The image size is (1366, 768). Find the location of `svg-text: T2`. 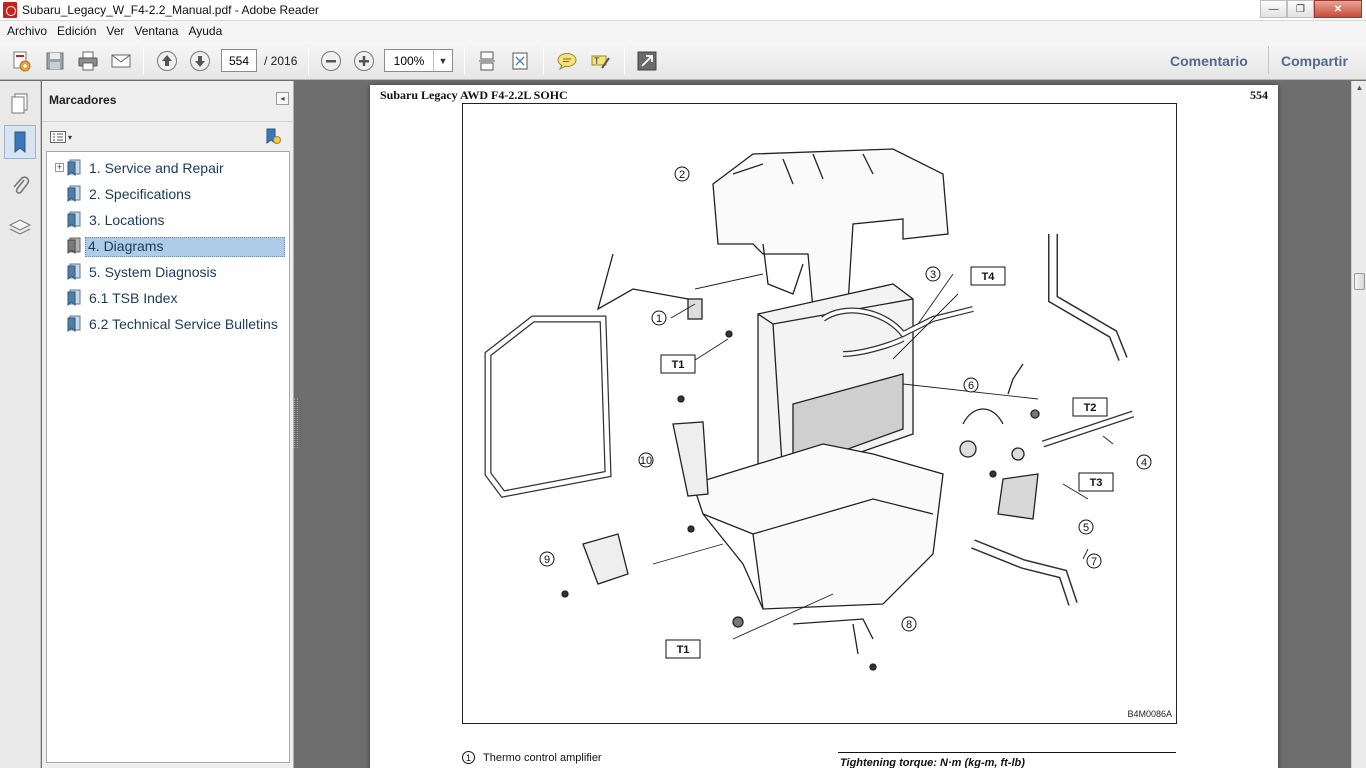

svg-text: T2 is located at coordinates (1090, 408).